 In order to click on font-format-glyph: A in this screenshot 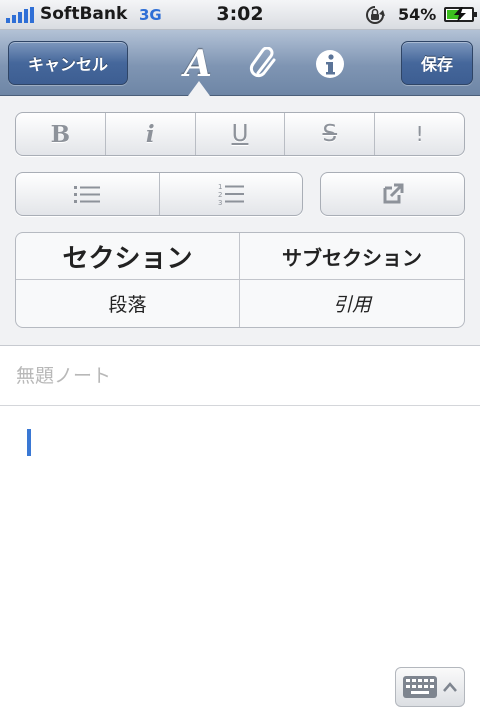, I will do `click(198, 64)`.